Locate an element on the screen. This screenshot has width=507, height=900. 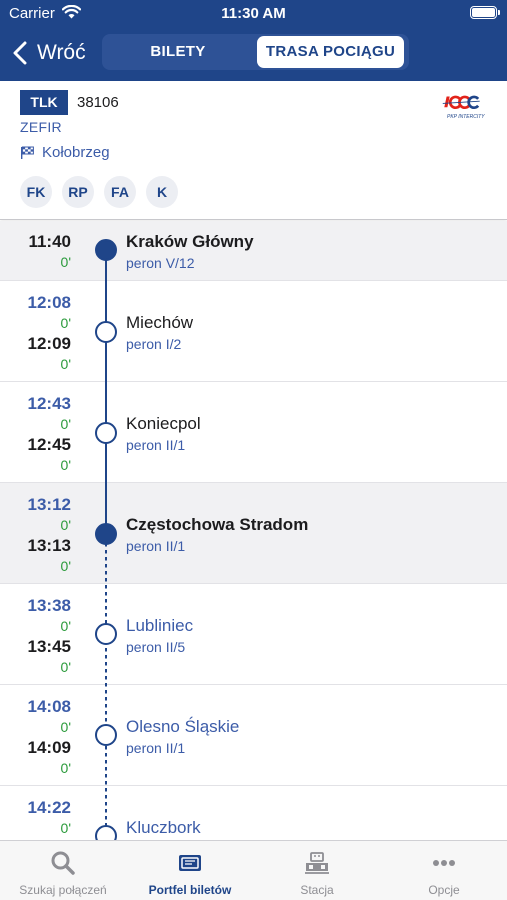
tab-label: Opcje is located at coordinates (444, 890).